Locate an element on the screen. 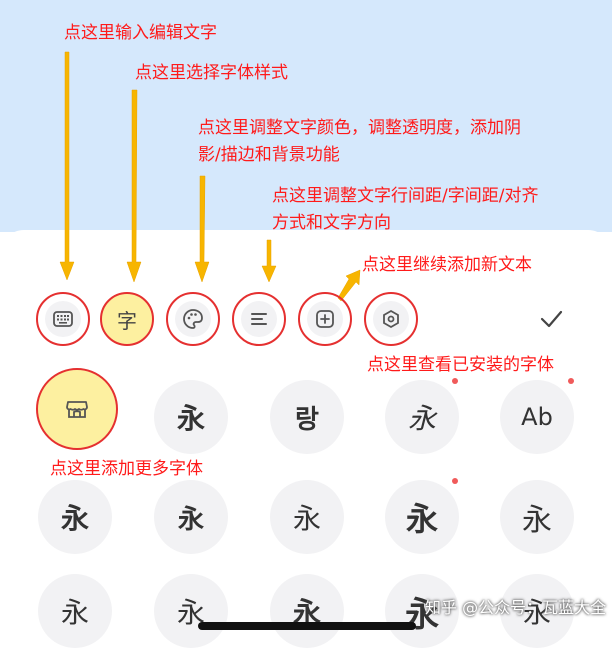 The image size is (612, 648). annotation-spacing-line2: 方式和文字方向 is located at coordinates (331, 223).